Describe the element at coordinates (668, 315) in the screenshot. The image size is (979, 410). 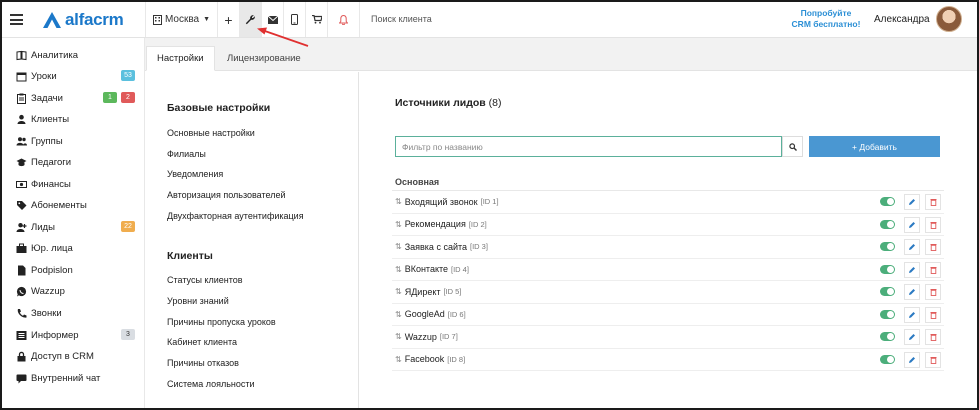
I see `table-row: ⇅ GoogleAd [ID 6]` at that location.